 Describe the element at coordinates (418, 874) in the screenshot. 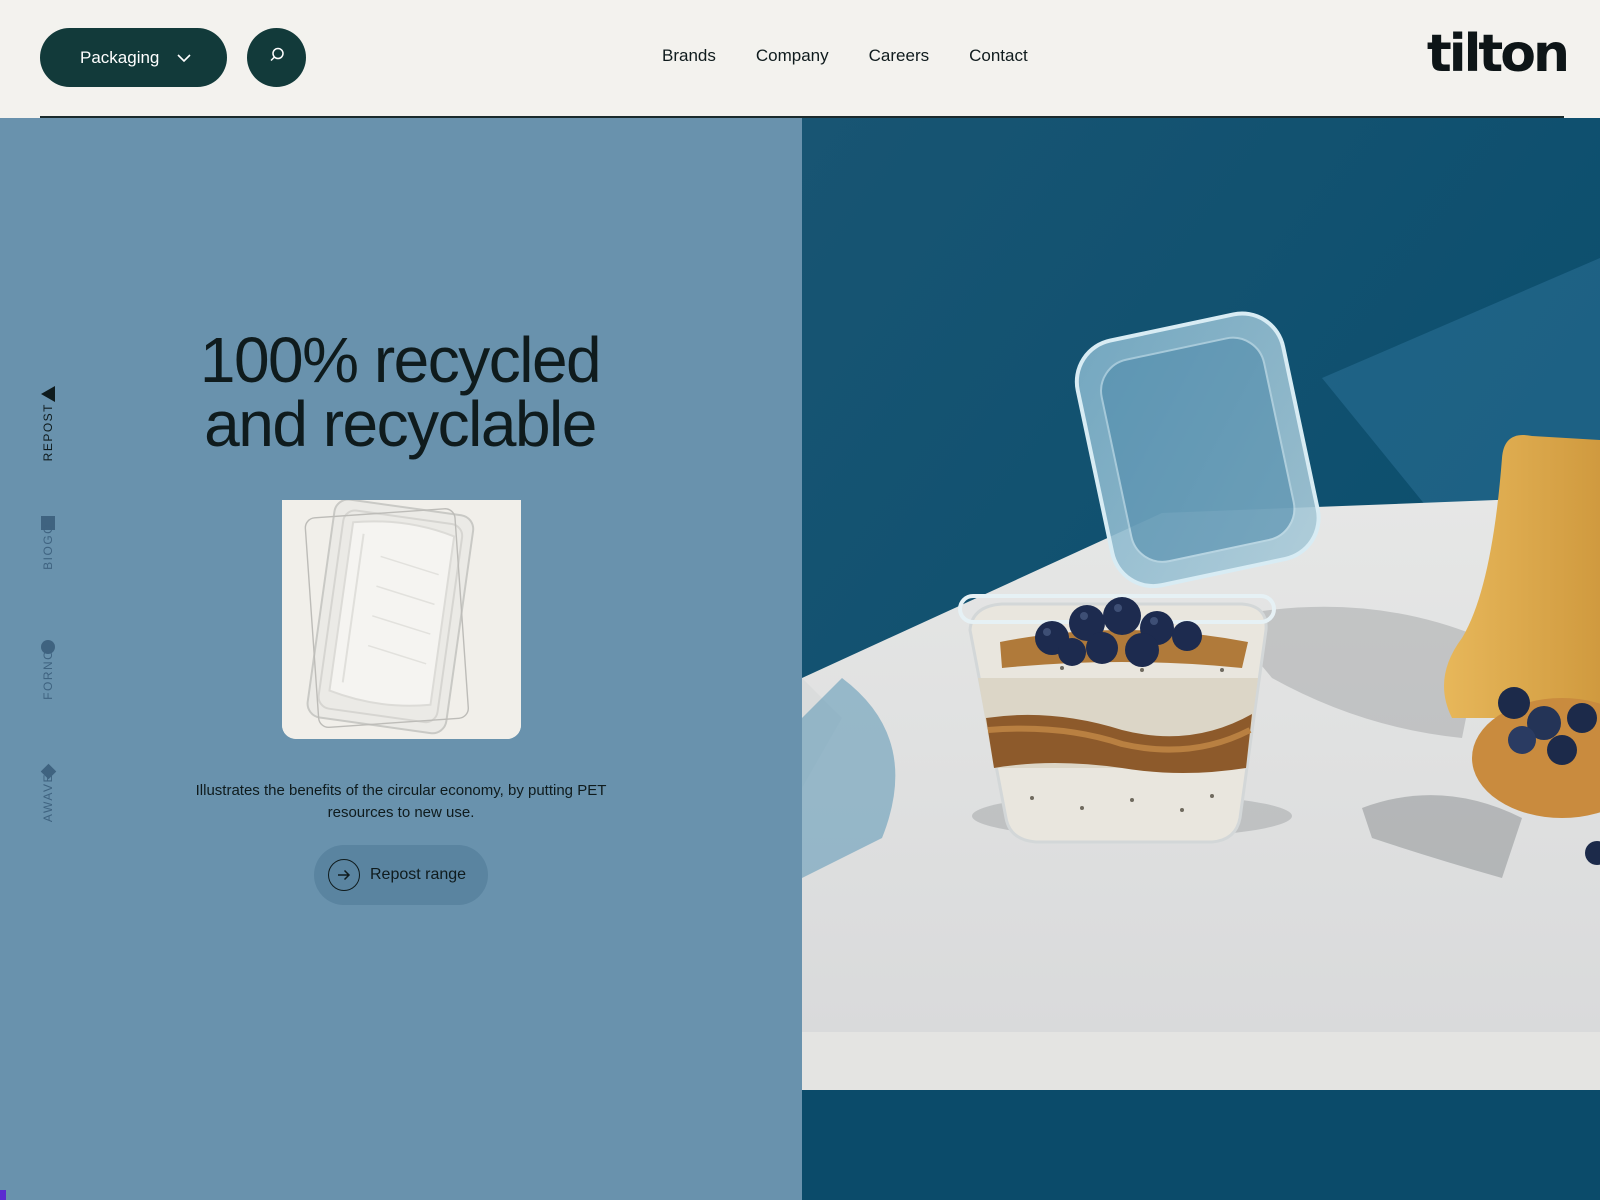

I see `cta-label: Repost range` at that location.